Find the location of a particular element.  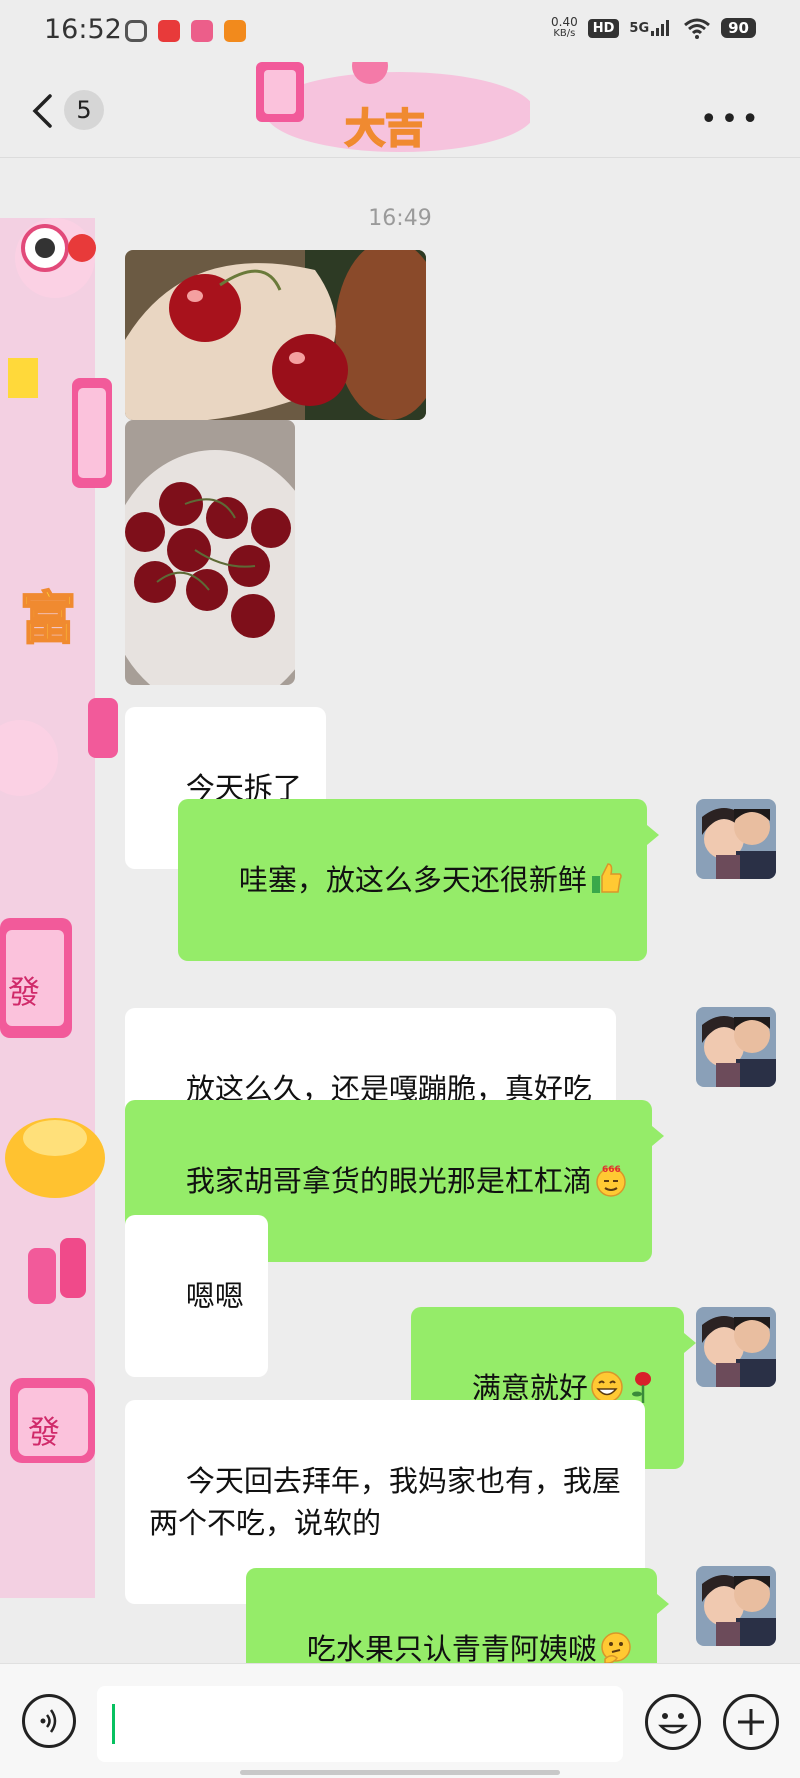

more-functions-button is located at coordinates (751, 1722).